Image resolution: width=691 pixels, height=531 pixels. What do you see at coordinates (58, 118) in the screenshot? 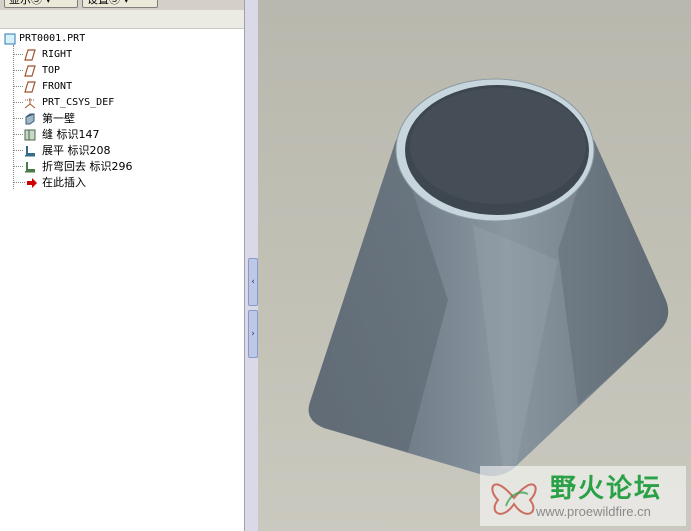
I see `tree-item-label: 第一壁` at bounding box center [58, 118].